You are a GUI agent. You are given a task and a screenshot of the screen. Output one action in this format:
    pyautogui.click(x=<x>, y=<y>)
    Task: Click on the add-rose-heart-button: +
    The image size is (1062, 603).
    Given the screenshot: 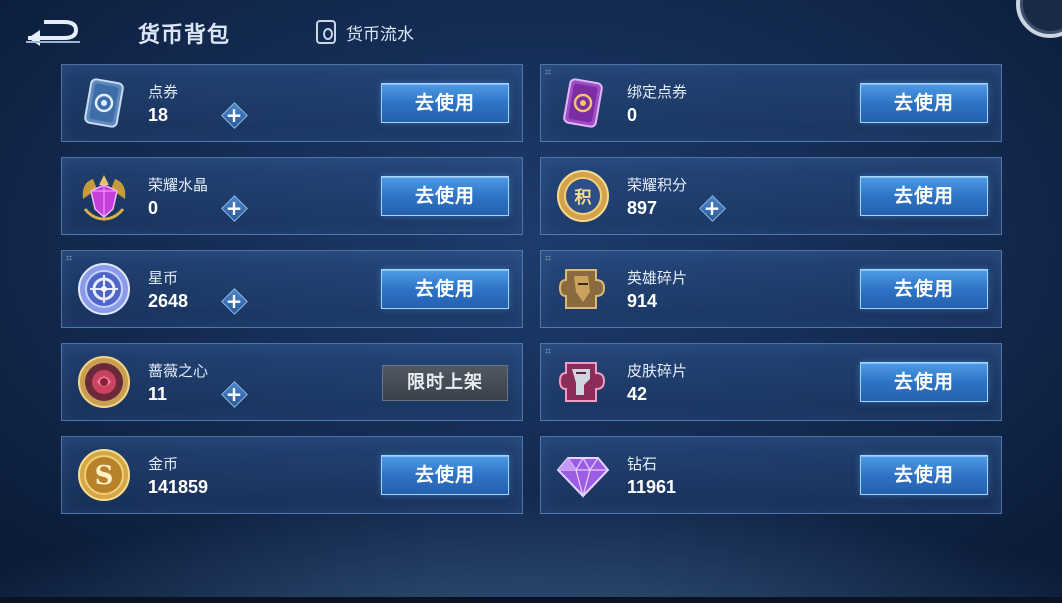 What is the action you would take?
    pyautogui.click(x=234, y=394)
    